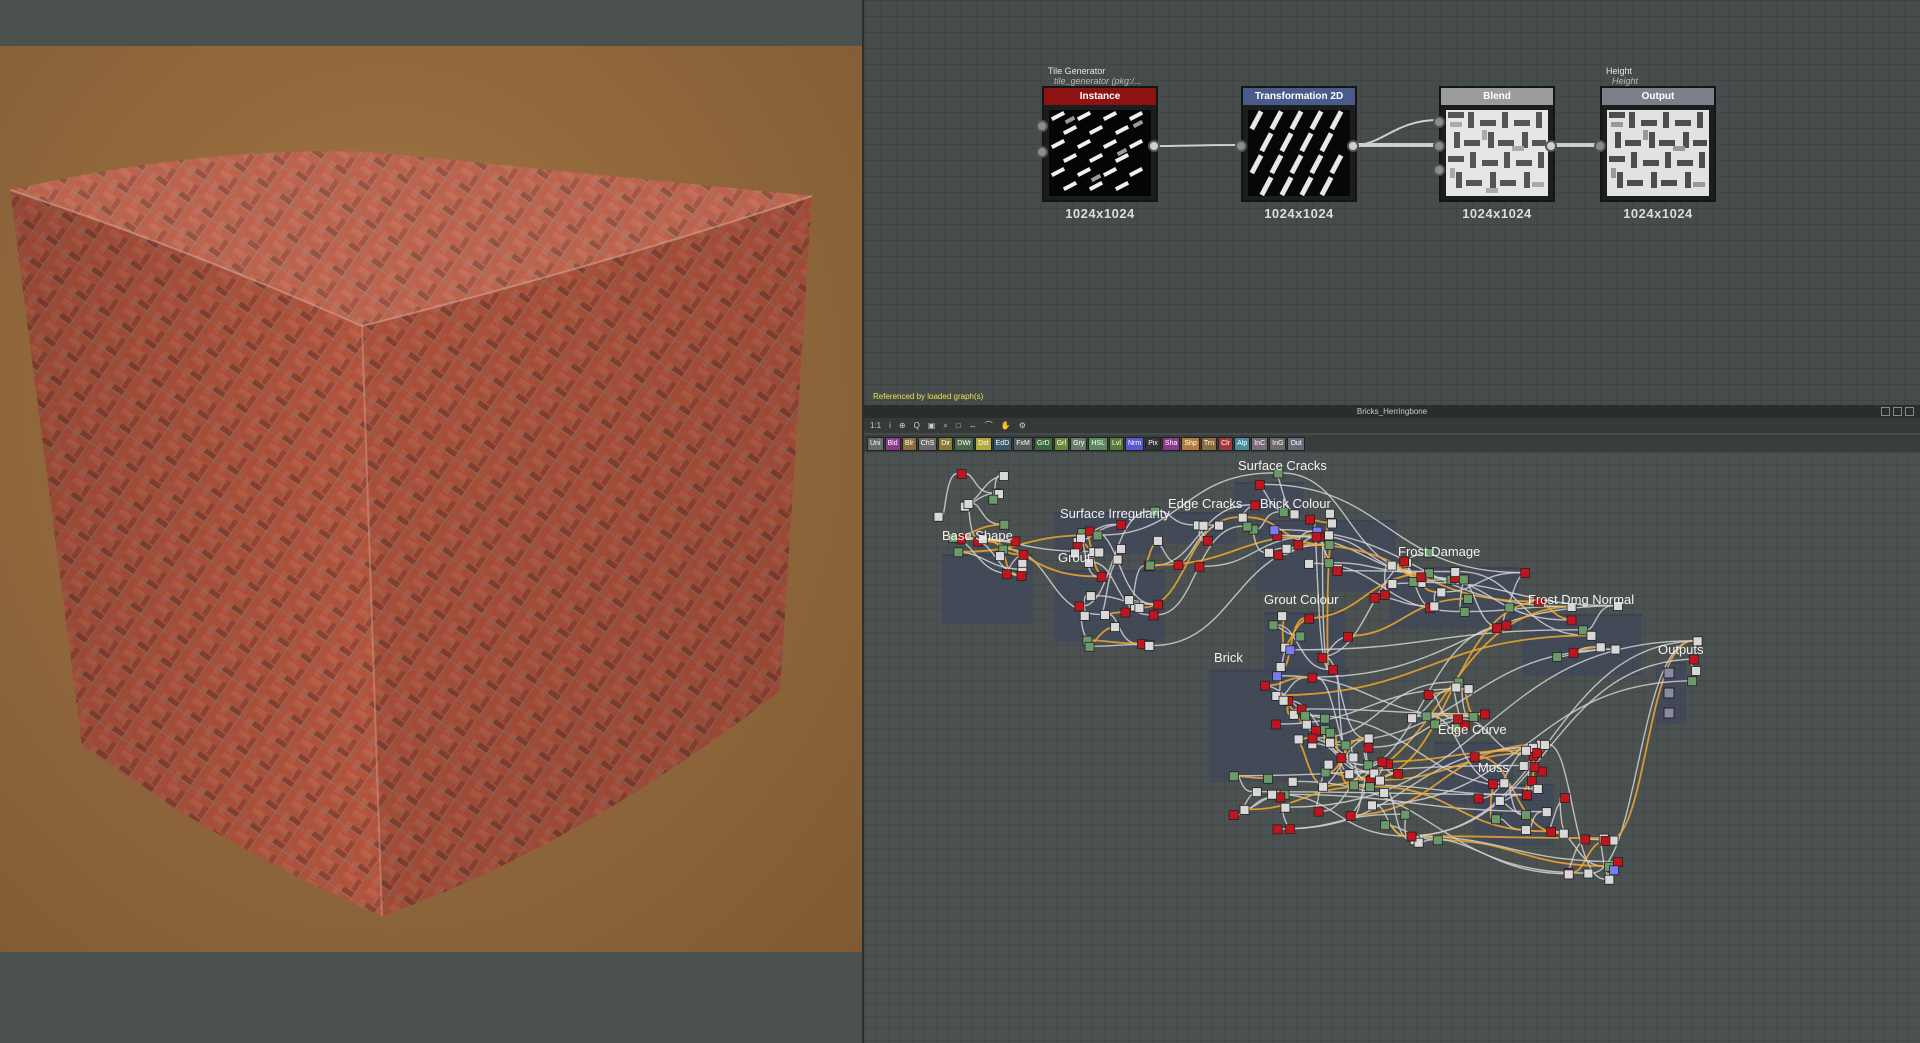 The height and width of the screenshot is (1043, 1920). What do you see at coordinates (1022, 425) in the screenshot?
I see `toolbar-button: ⚙` at bounding box center [1022, 425].